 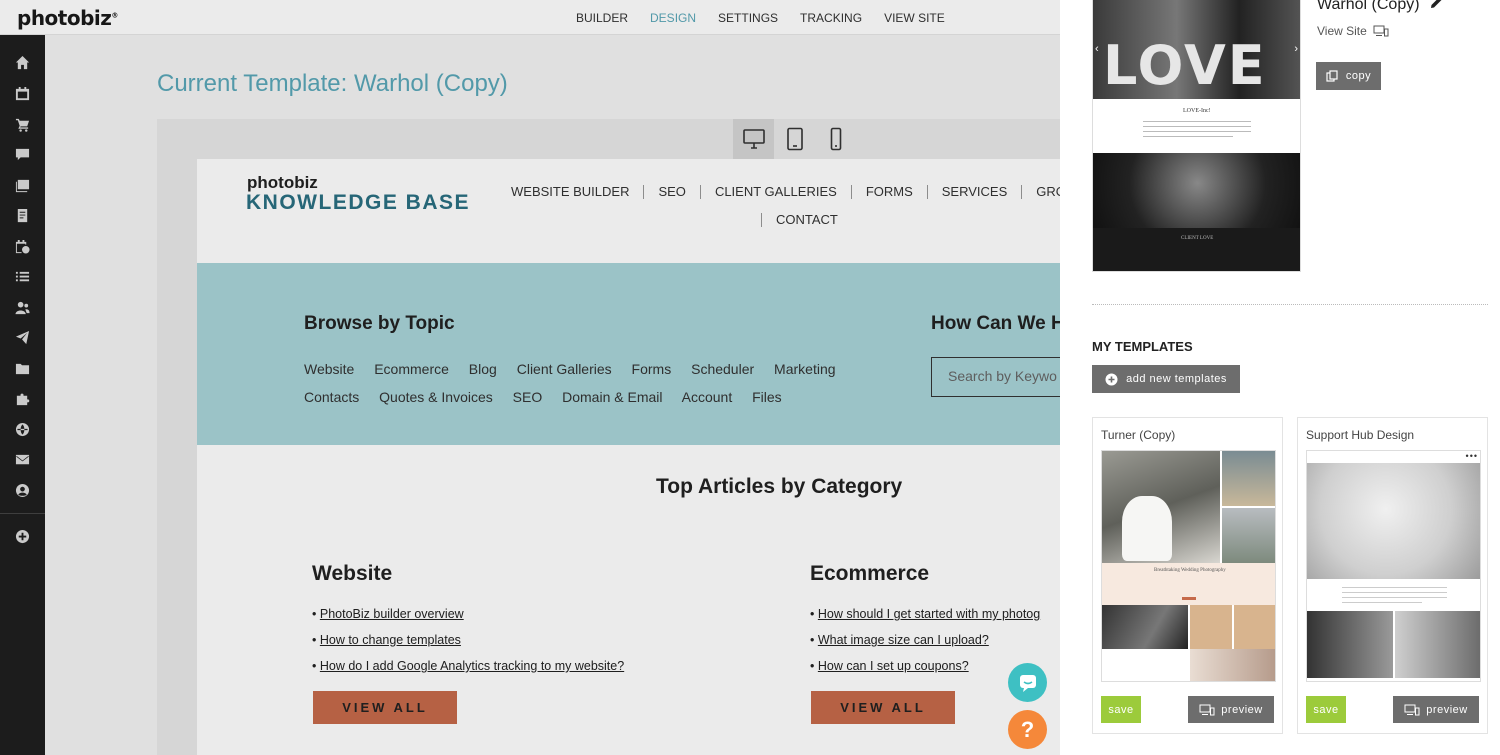 I want to click on account-icon, so click(x=22, y=490).